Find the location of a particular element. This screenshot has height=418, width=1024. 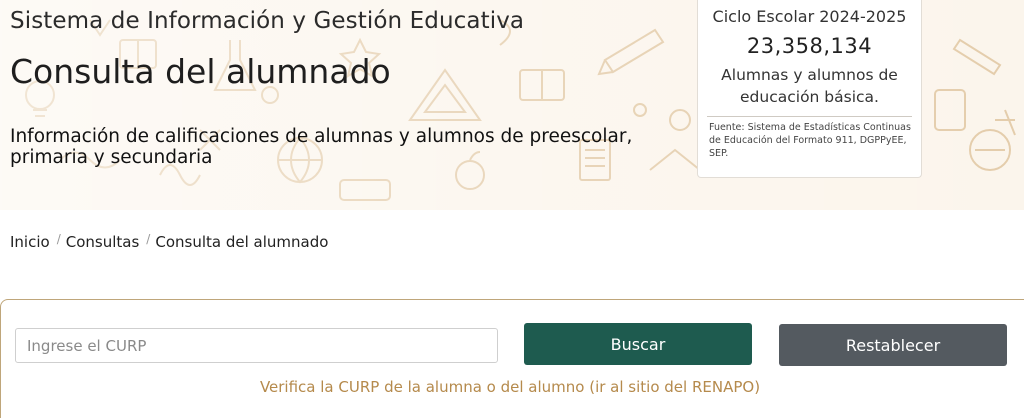

breadcrumb-home-link: Inicio is located at coordinates (30, 242).